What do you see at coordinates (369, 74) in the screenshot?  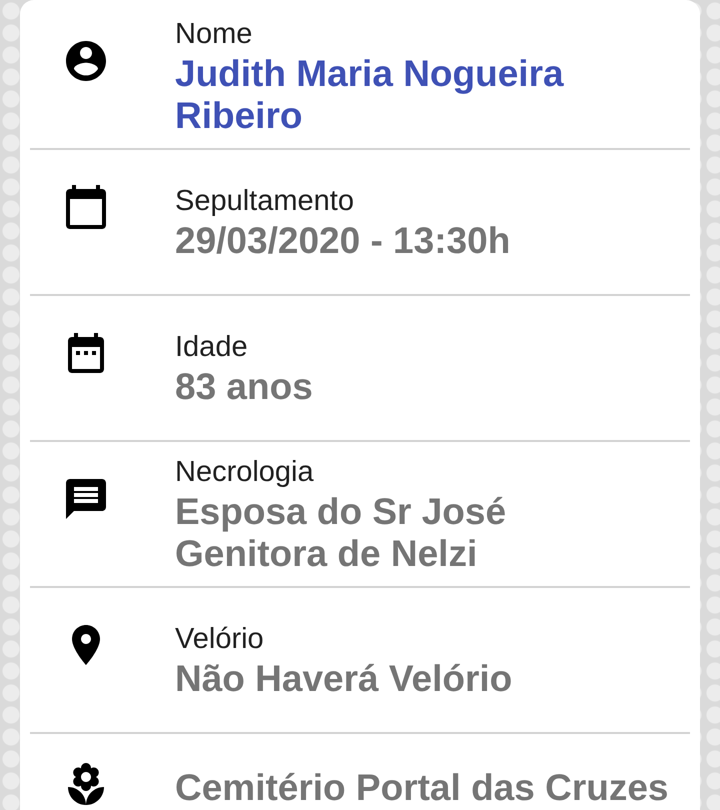 I see `field-value: Judith Maria Nogueira` at bounding box center [369, 74].